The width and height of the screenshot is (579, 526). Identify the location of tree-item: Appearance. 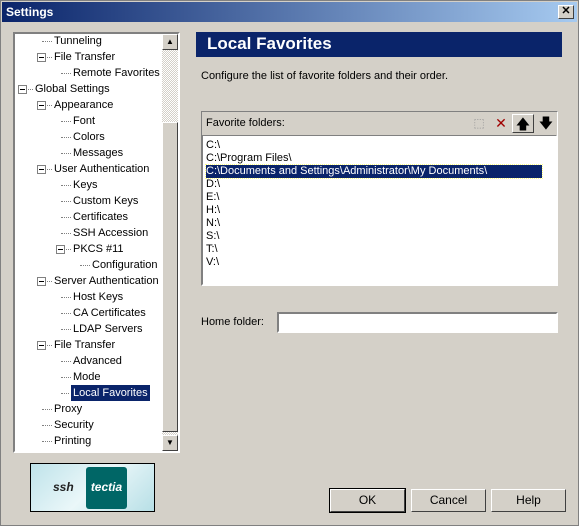
(90, 105).